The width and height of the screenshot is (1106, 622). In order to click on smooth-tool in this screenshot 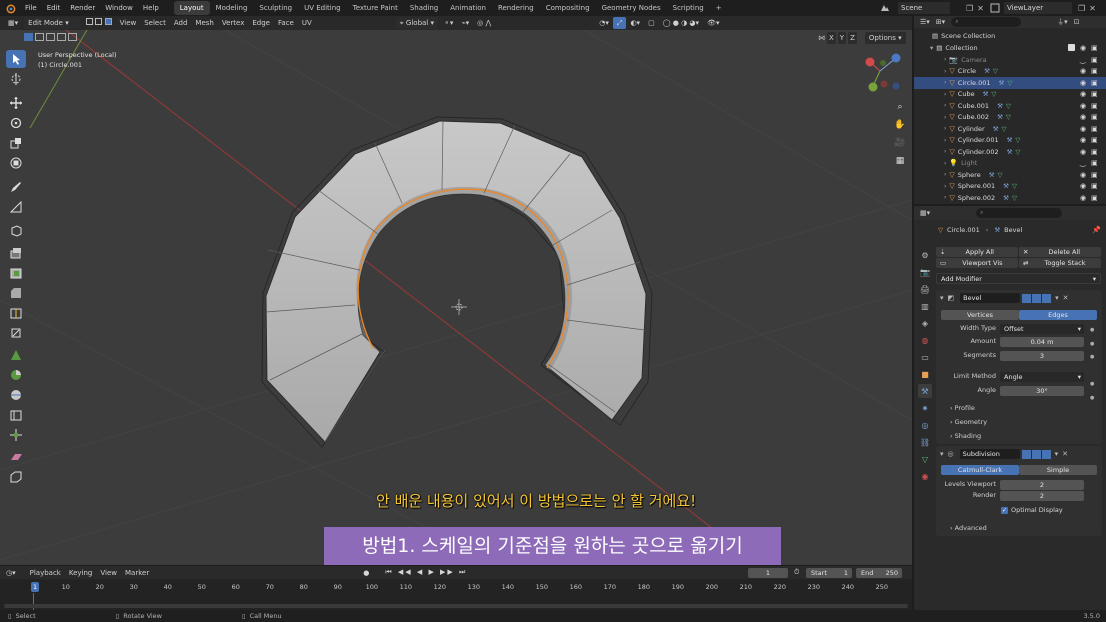, I will do `click(16, 395)`.